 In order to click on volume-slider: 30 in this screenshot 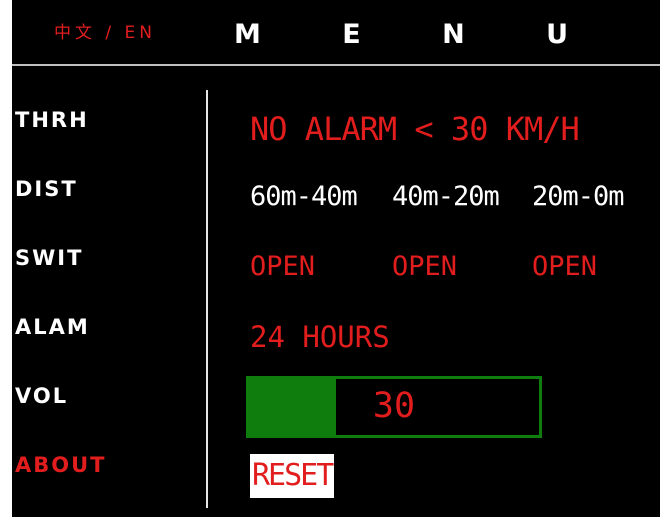, I will do `click(394, 407)`.